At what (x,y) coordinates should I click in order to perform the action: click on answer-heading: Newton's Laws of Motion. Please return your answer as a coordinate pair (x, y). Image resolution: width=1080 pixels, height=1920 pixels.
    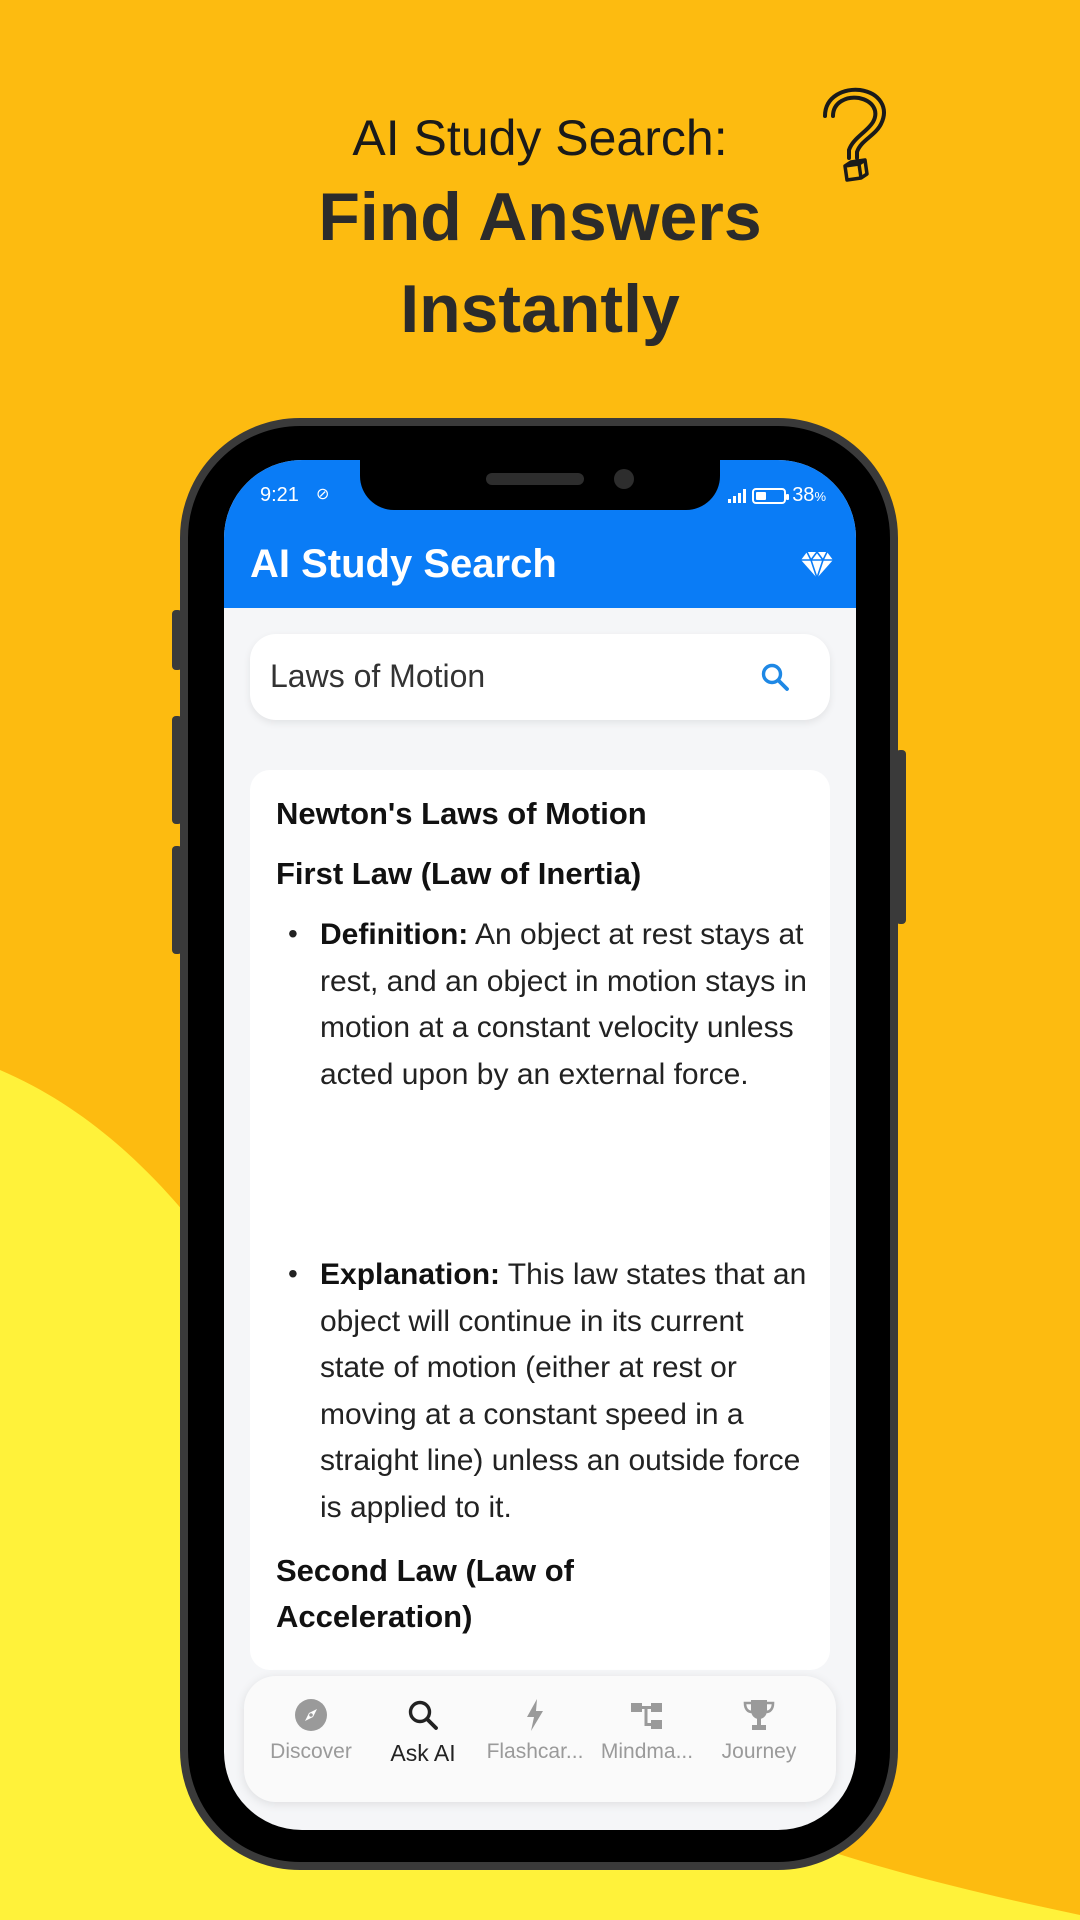
    Looking at the image, I should click on (461, 813).